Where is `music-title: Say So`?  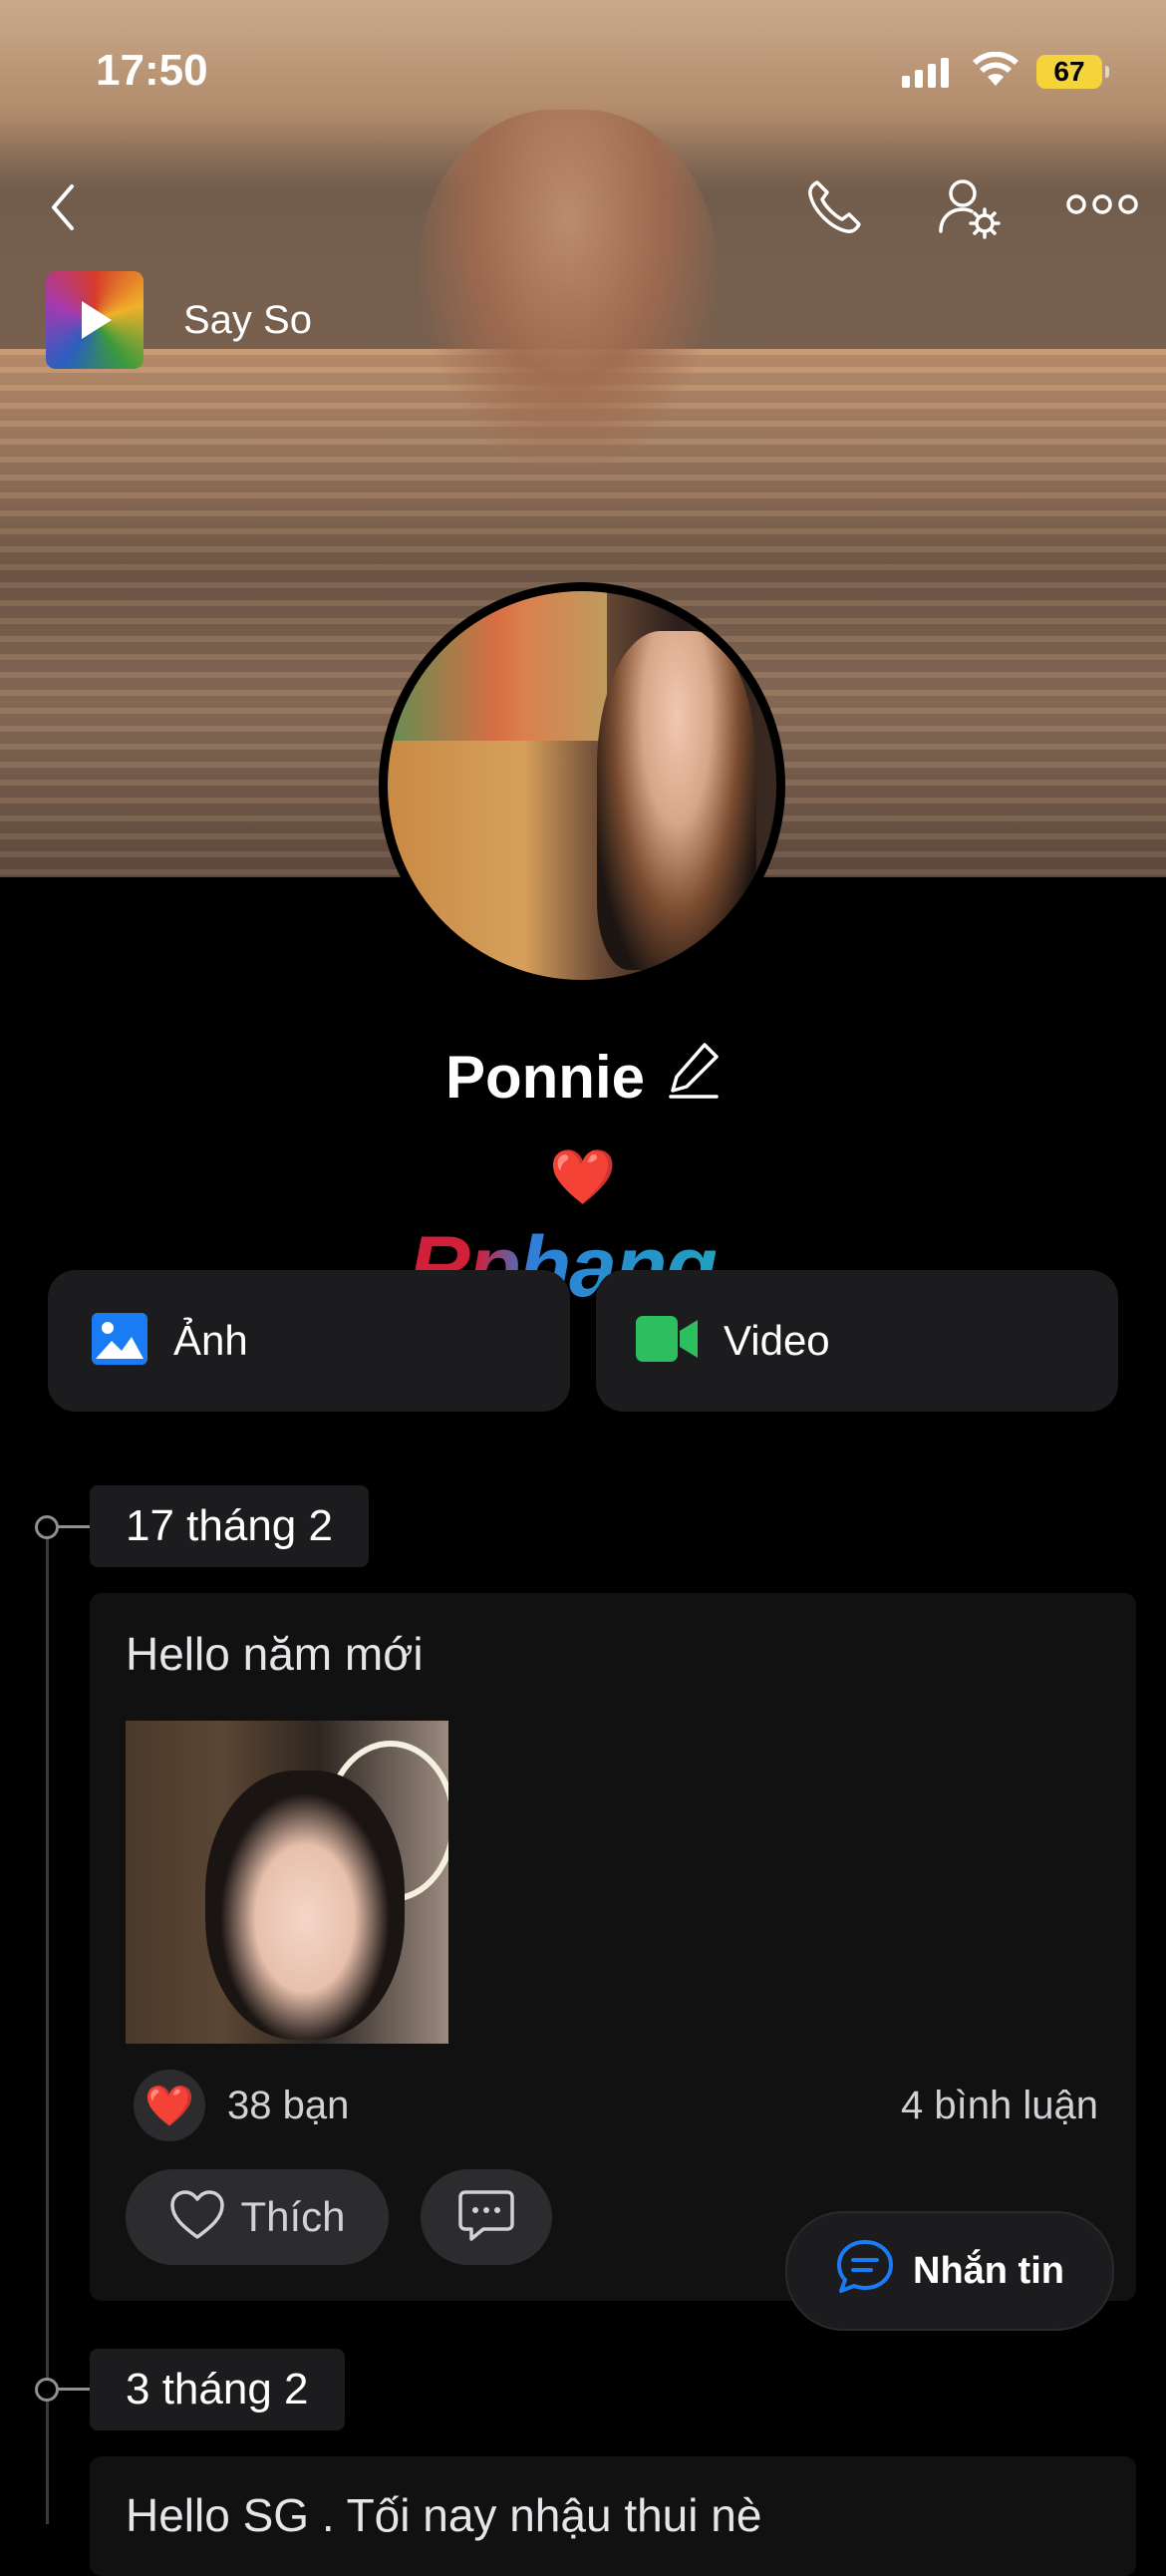
music-title: Say So is located at coordinates (247, 319).